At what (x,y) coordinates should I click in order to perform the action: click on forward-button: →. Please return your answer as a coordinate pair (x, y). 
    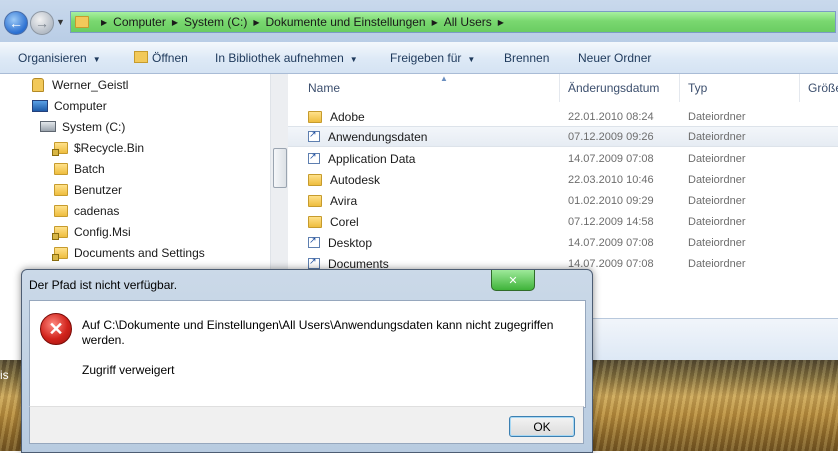
    Looking at the image, I should click on (42, 23).